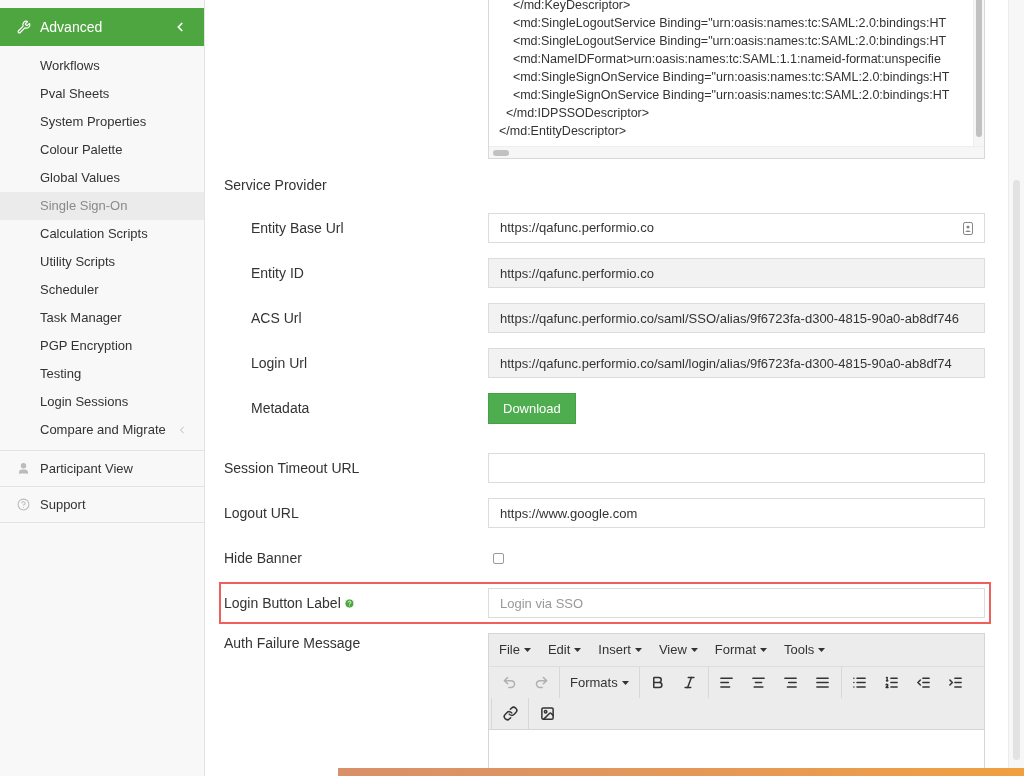 The width and height of the screenshot is (1024, 776). What do you see at coordinates (102, 402) in the screenshot?
I see `sidebar-item: Login Sessions` at bounding box center [102, 402].